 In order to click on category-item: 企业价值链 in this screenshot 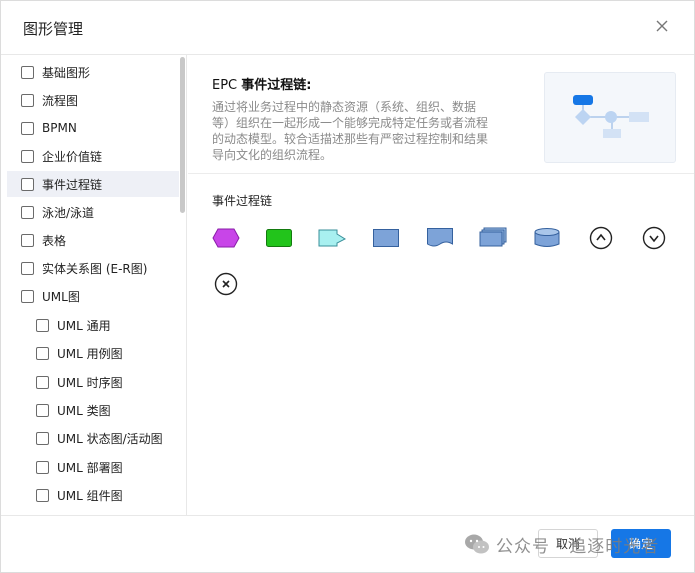, I will do `click(61, 156)`.